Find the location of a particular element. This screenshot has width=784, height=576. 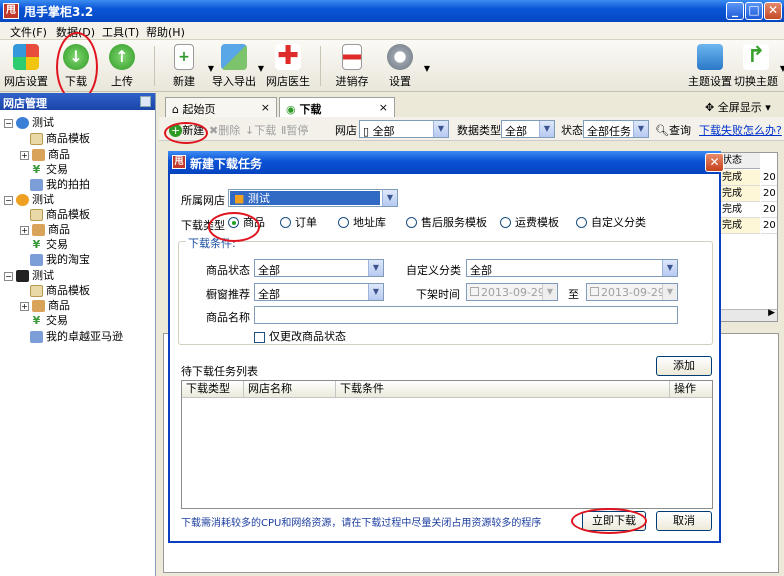

panel-header: 网店管理 is located at coordinates (77, 101).